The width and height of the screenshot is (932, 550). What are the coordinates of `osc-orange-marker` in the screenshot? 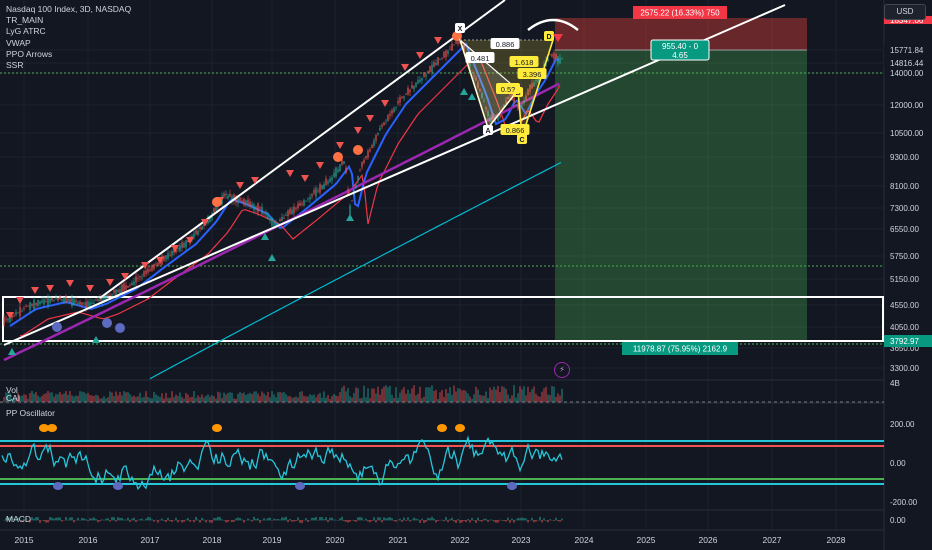 It's located at (217, 428).